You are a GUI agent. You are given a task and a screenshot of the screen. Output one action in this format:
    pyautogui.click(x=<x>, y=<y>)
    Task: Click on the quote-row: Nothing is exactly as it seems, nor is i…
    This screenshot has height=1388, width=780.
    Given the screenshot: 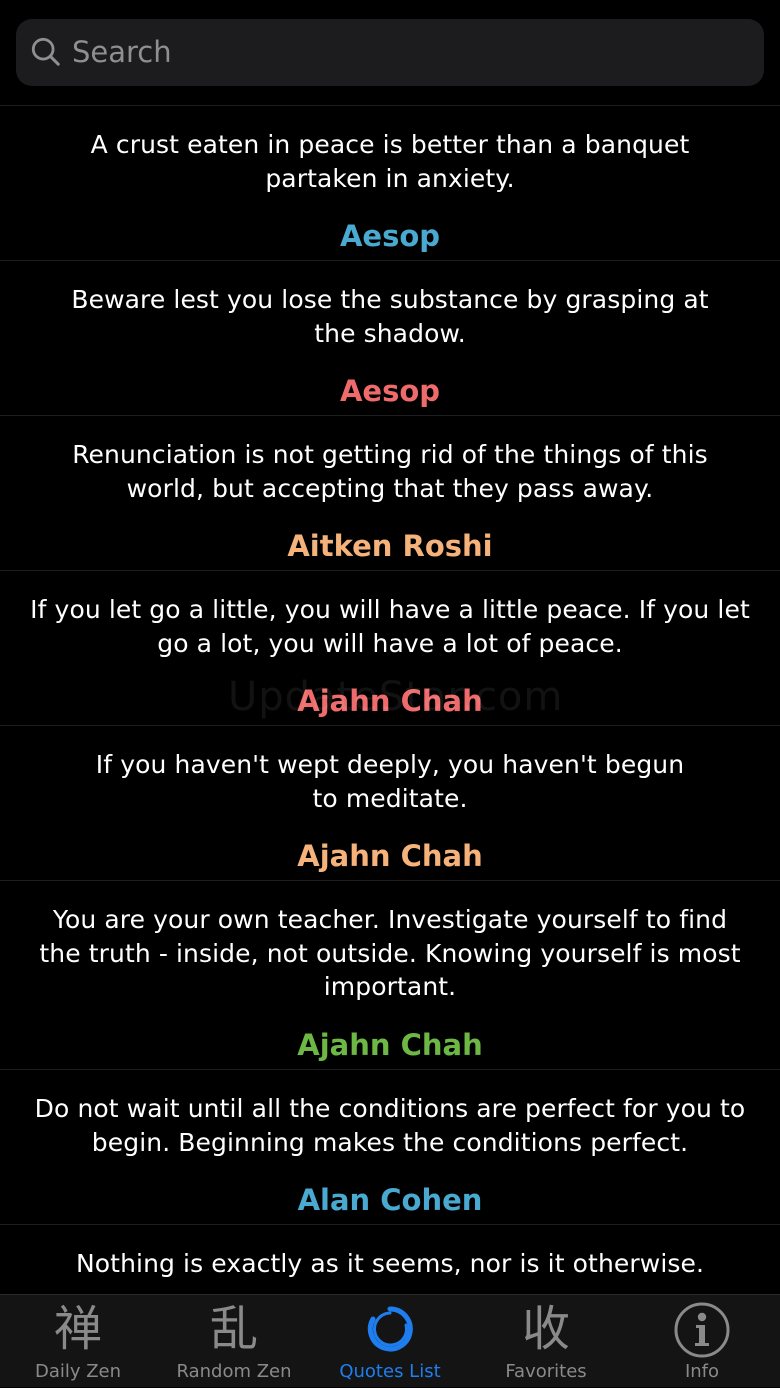 What is the action you would take?
    pyautogui.click(x=390, y=1259)
    